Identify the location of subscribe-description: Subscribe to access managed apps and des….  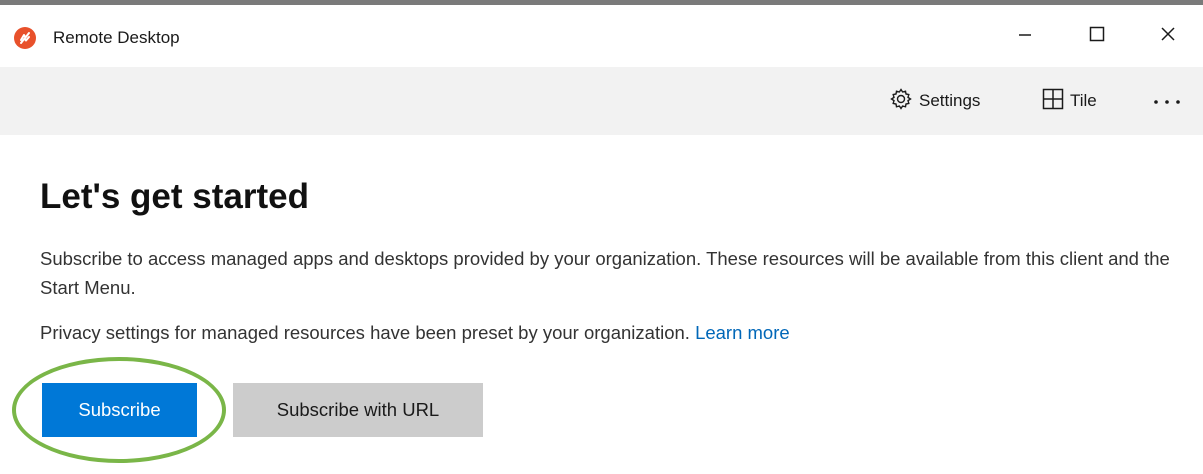
(605, 273).